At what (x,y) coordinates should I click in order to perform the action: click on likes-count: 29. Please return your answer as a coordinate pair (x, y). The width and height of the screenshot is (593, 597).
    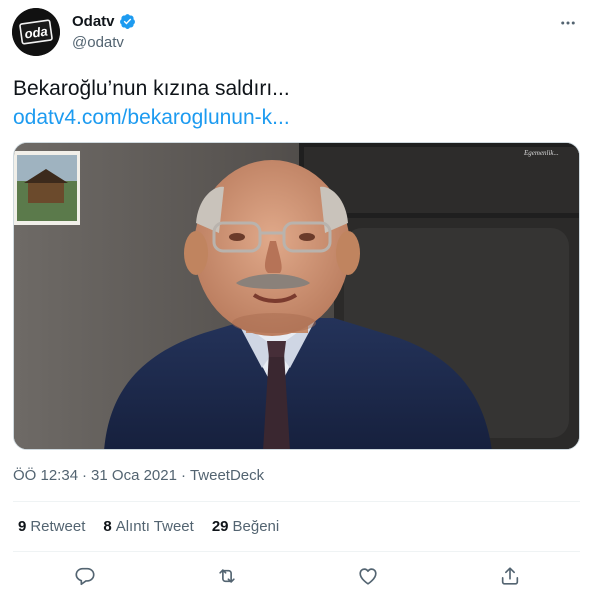
    Looking at the image, I should click on (220, 526).